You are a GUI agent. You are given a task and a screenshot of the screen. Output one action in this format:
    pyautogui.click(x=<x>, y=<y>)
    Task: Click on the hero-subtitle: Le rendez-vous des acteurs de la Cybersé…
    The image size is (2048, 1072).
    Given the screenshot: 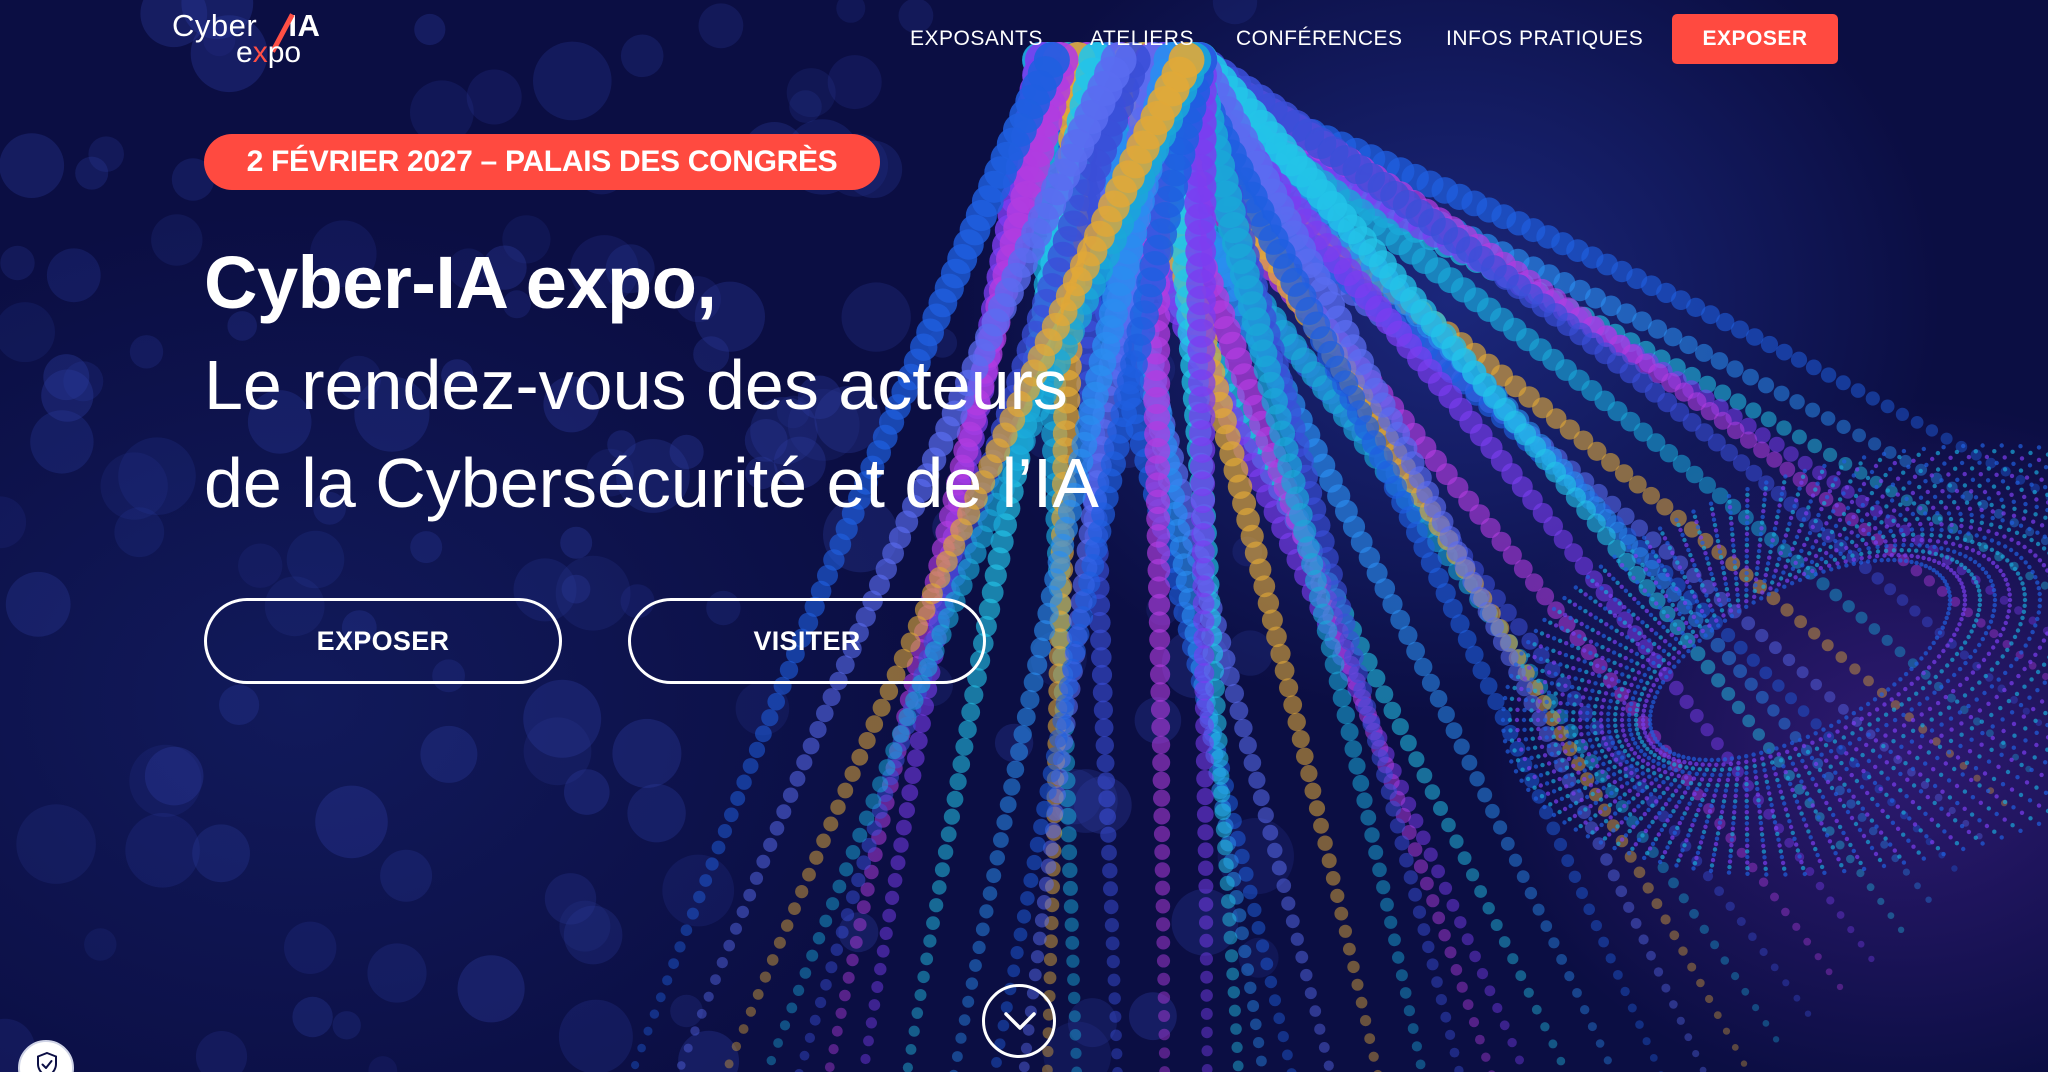 What is the action you would take?
    pyautogui.click(x=651, y=434)
    